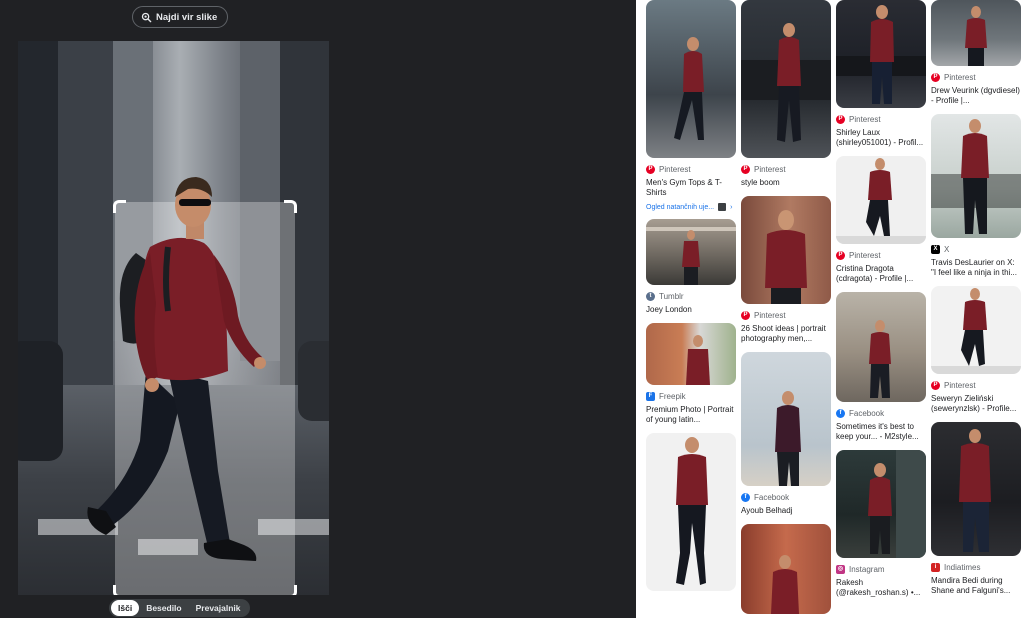  What do you see at coordinates (935, 567) in the screenshot?
I see `indiatimes-icon: i` at bounding box center [935, 567].